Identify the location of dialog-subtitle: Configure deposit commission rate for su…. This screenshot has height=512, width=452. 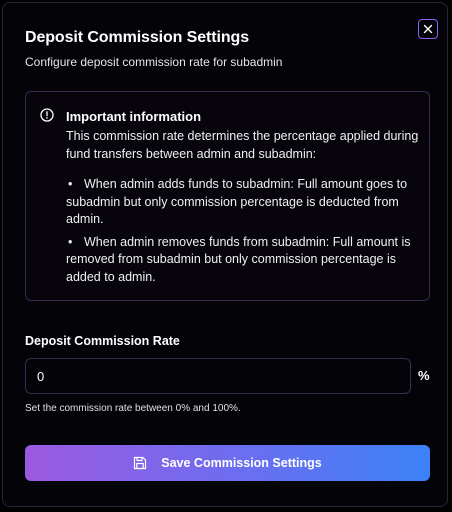
(154, 62).